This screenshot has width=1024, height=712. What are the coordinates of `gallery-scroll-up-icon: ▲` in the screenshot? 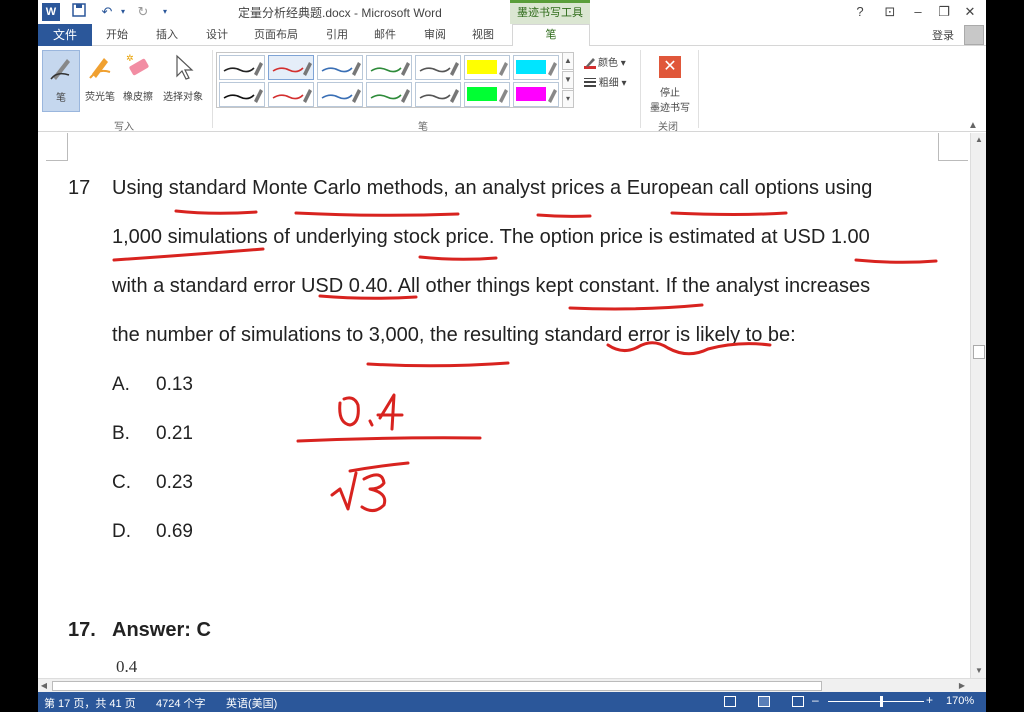 It's located at (568, 61).